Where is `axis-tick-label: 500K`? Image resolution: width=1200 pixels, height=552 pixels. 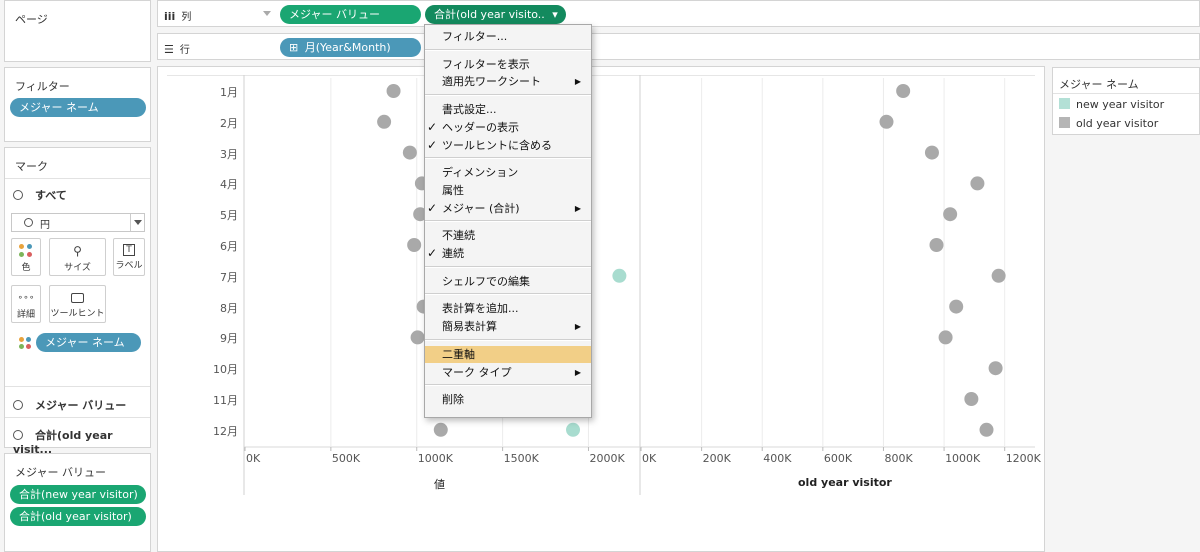
axis-tick-label: 500K is located at coordinates (346, 458).